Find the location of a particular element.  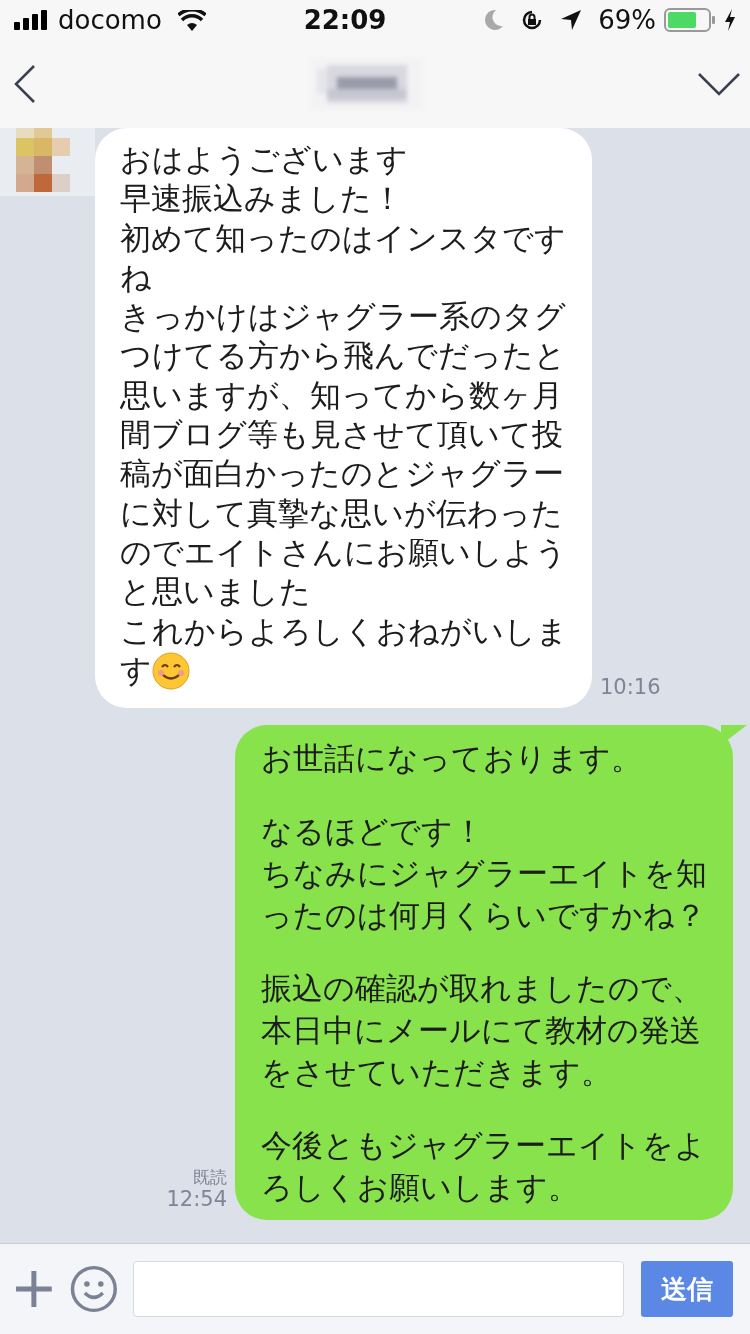

message-text: きっかけはジャグラー系のタグ is located at coordinates (343, 317).